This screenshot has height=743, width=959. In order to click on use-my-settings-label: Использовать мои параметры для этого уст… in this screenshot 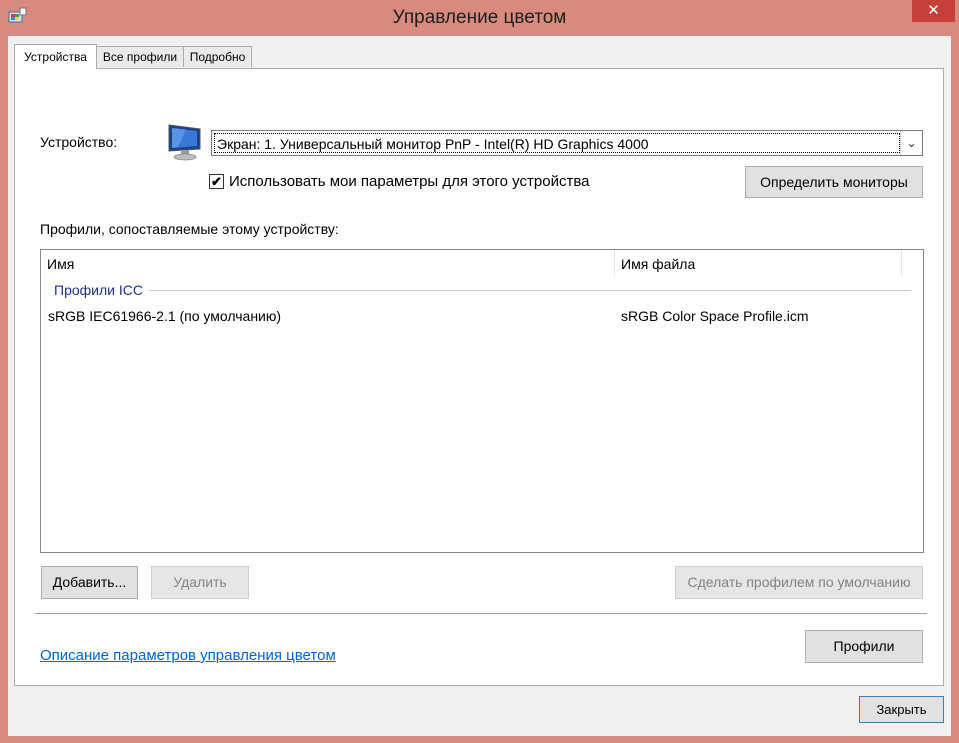, I will do `click(409, 181)`.